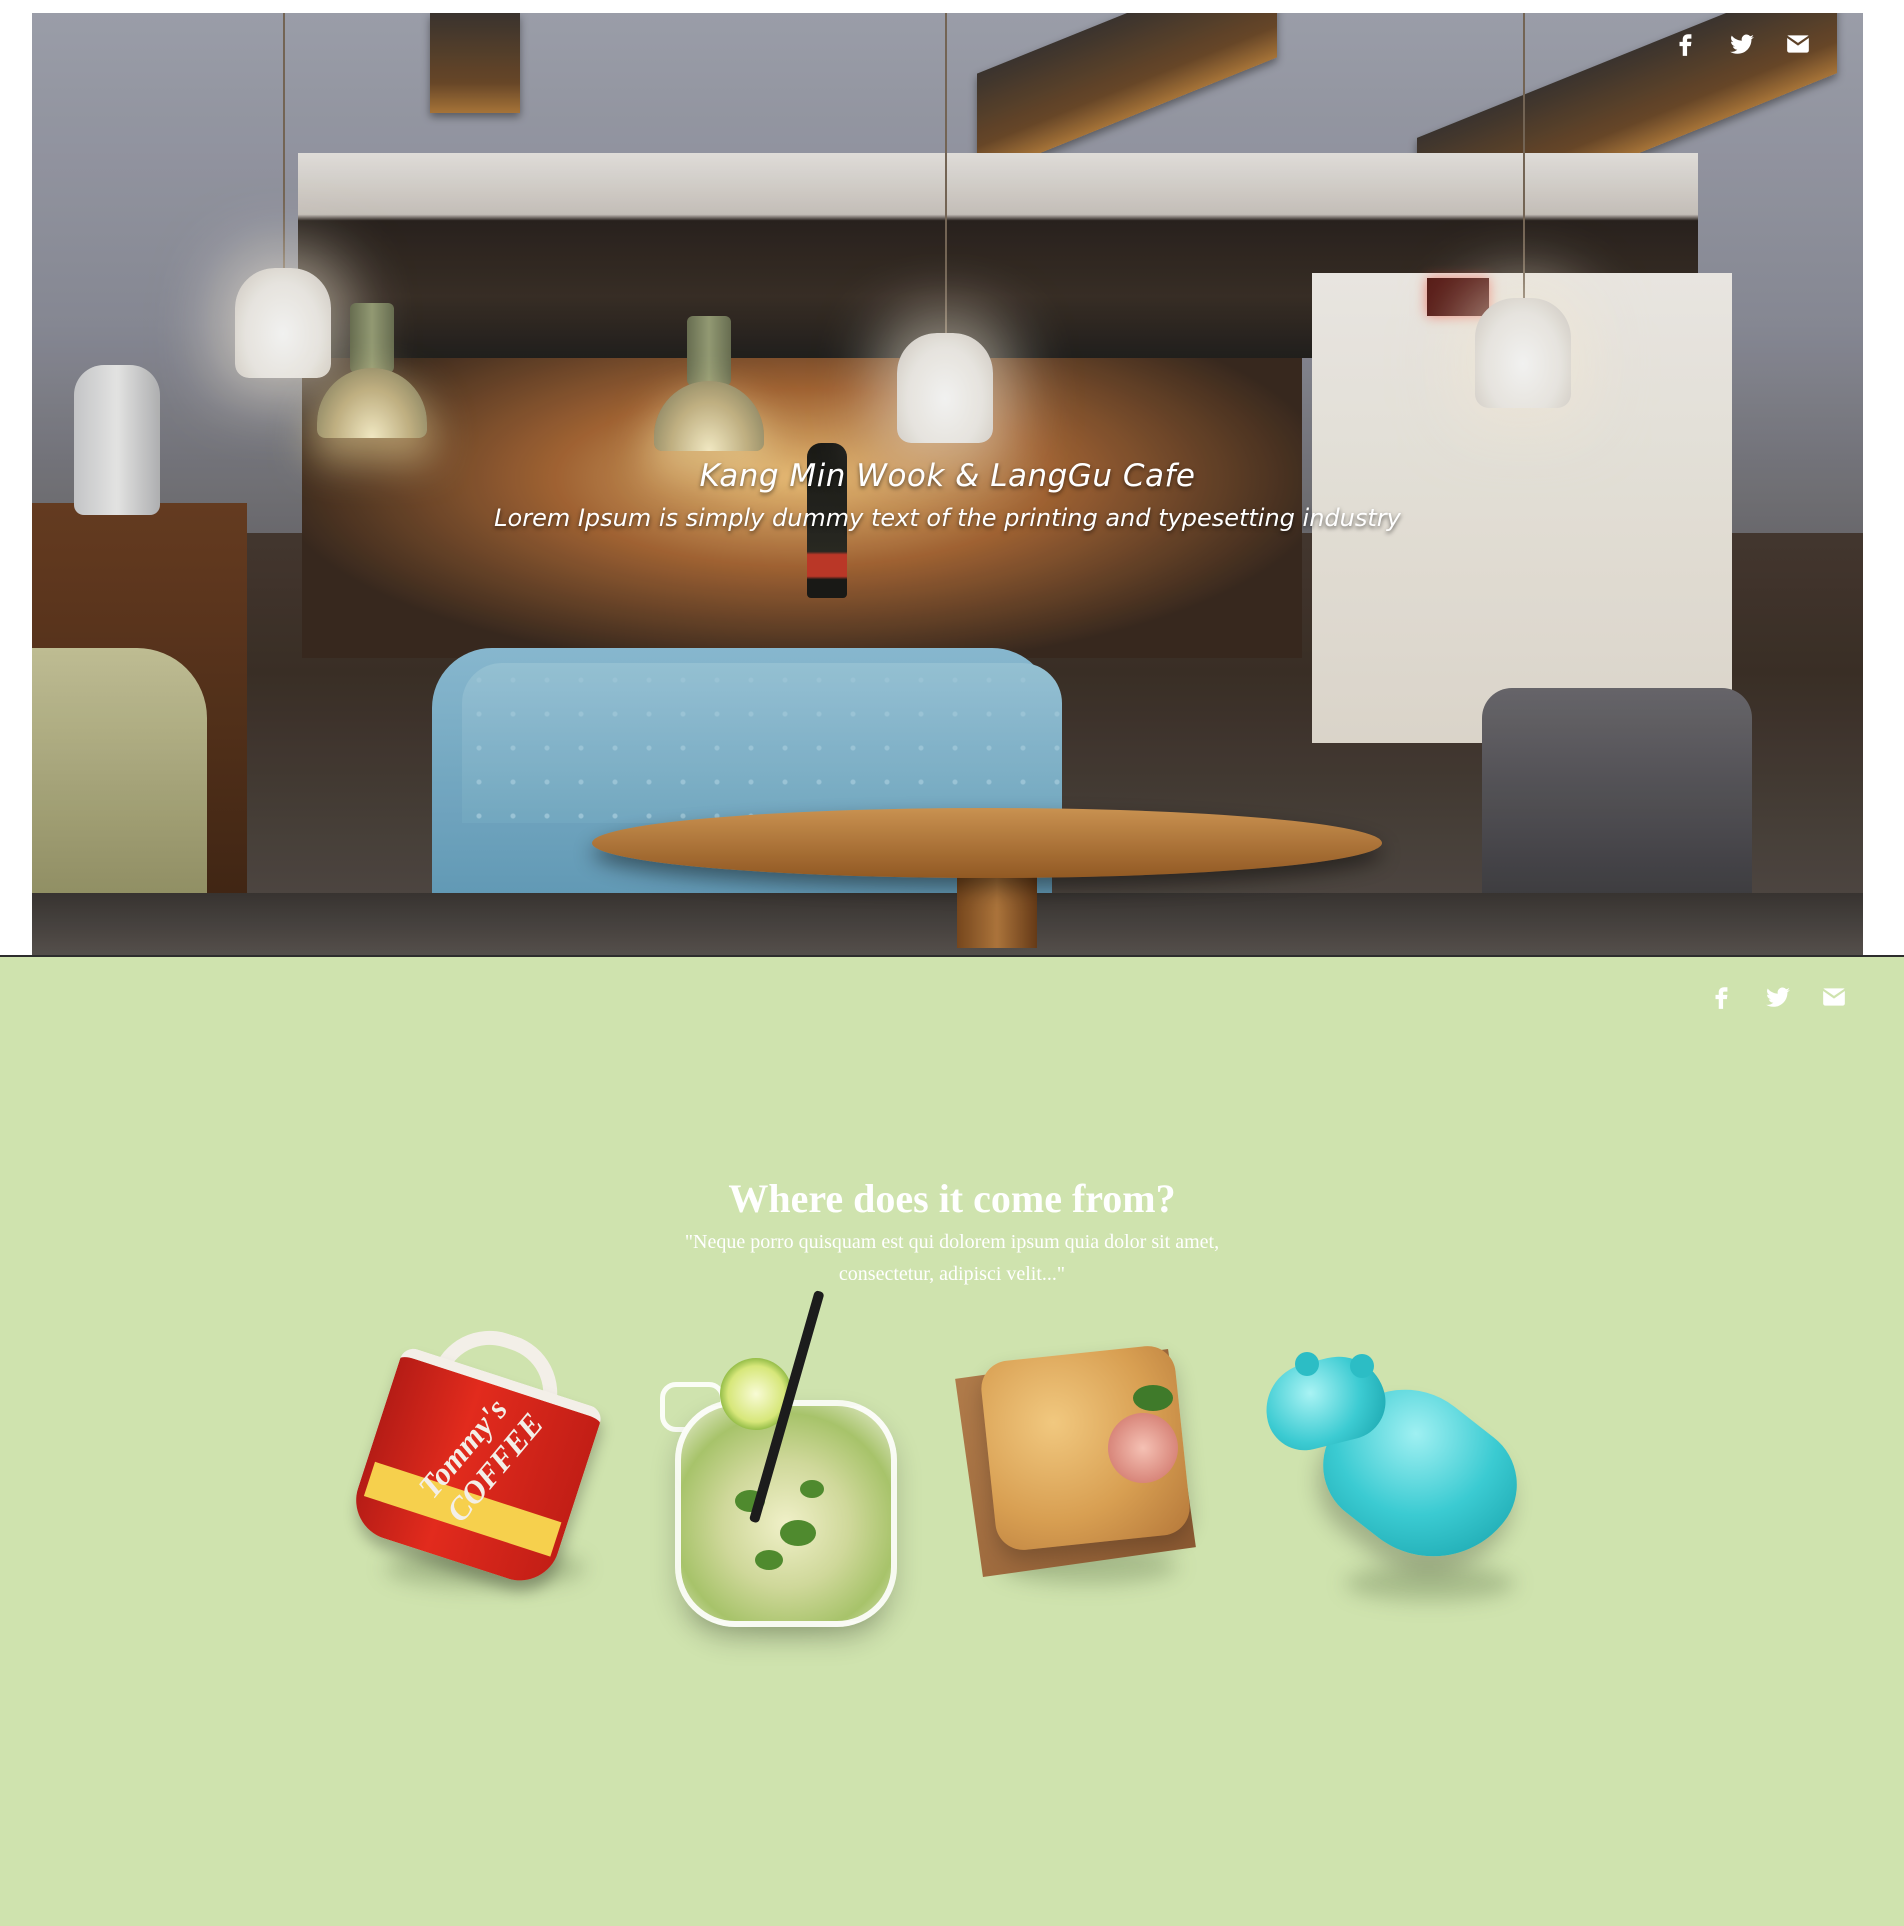  What do you see at coordinates (1081, 1463) in the screenshot?
I see `sandwich-image` at bounding box center [1081, 1463].